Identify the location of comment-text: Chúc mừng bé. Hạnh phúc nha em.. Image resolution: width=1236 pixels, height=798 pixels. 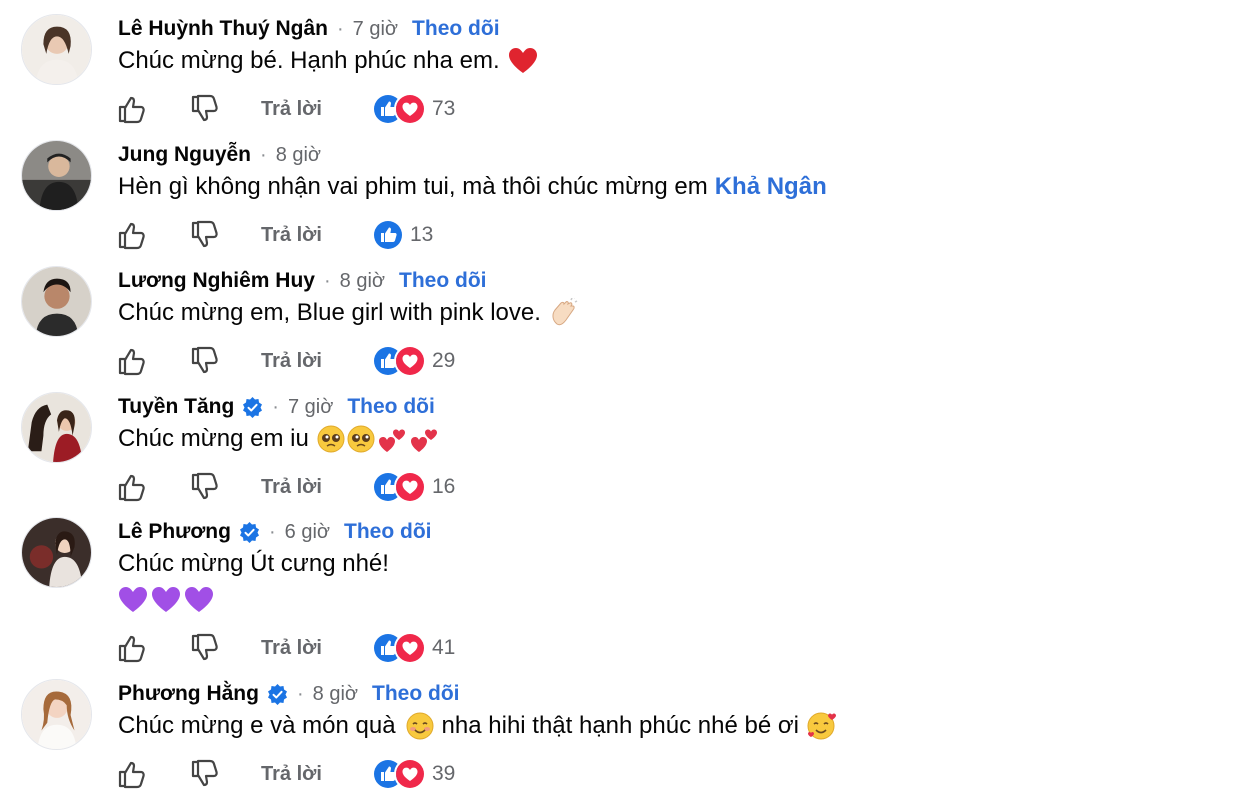
(328, 61).